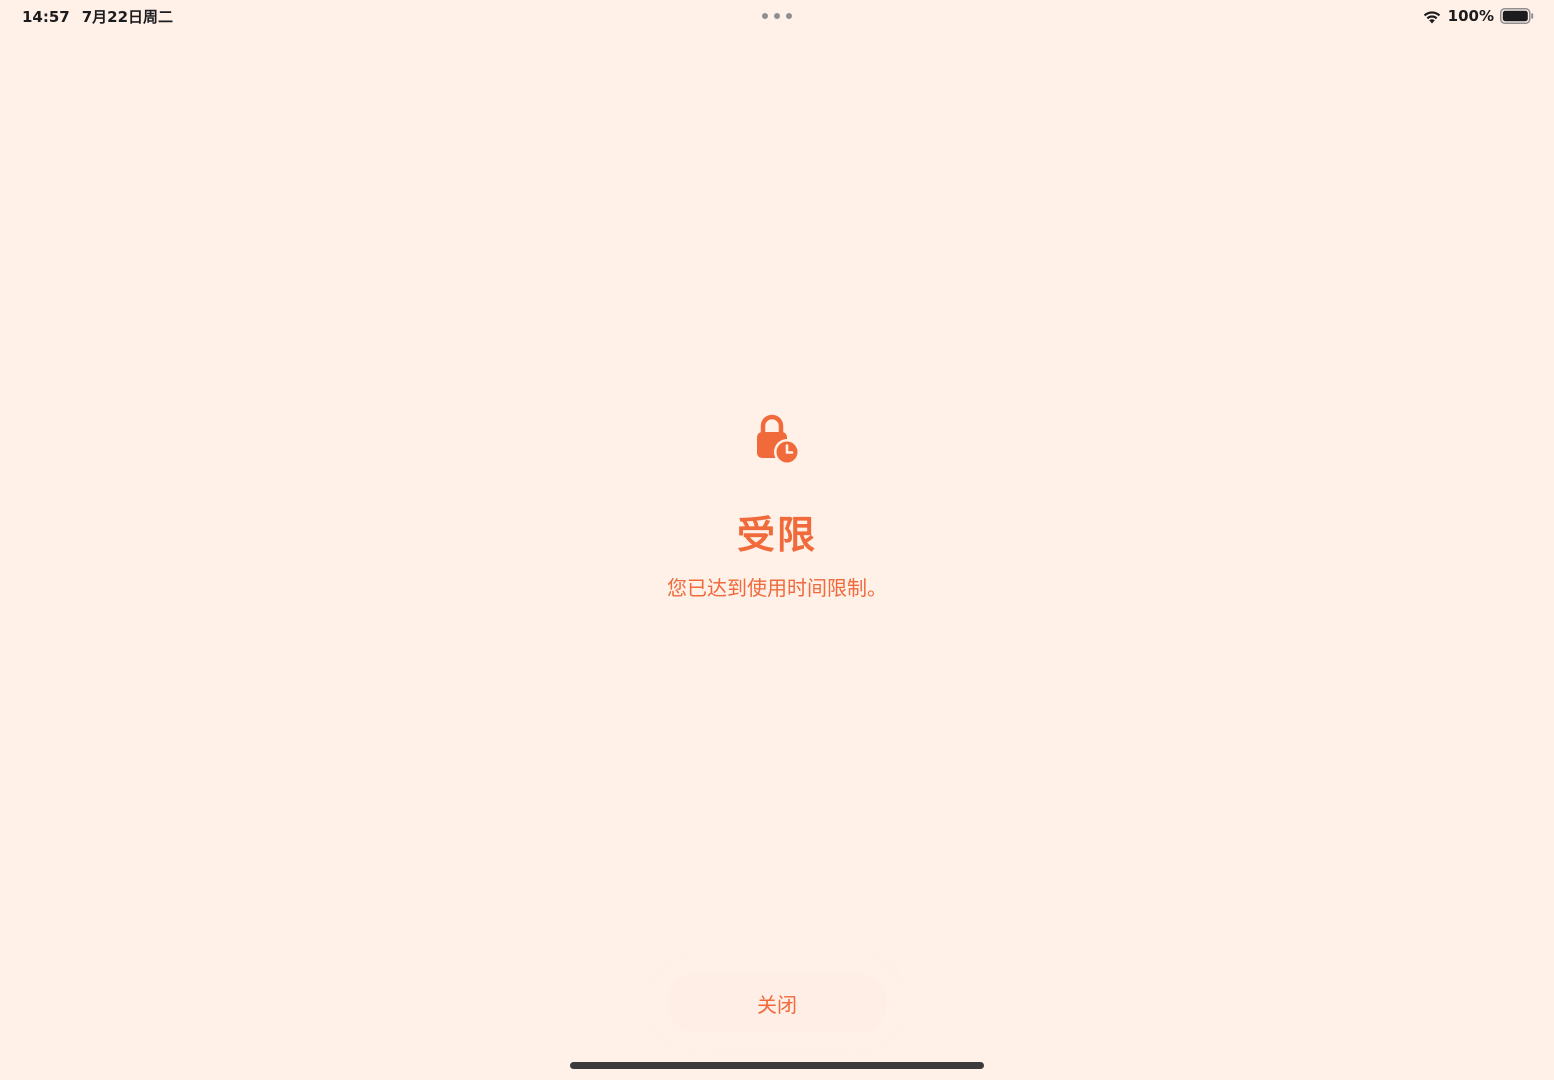 The height and width of the screenshot is (1080, 1554). I want to click on battery-percent: 100%, so click(1470, 16).